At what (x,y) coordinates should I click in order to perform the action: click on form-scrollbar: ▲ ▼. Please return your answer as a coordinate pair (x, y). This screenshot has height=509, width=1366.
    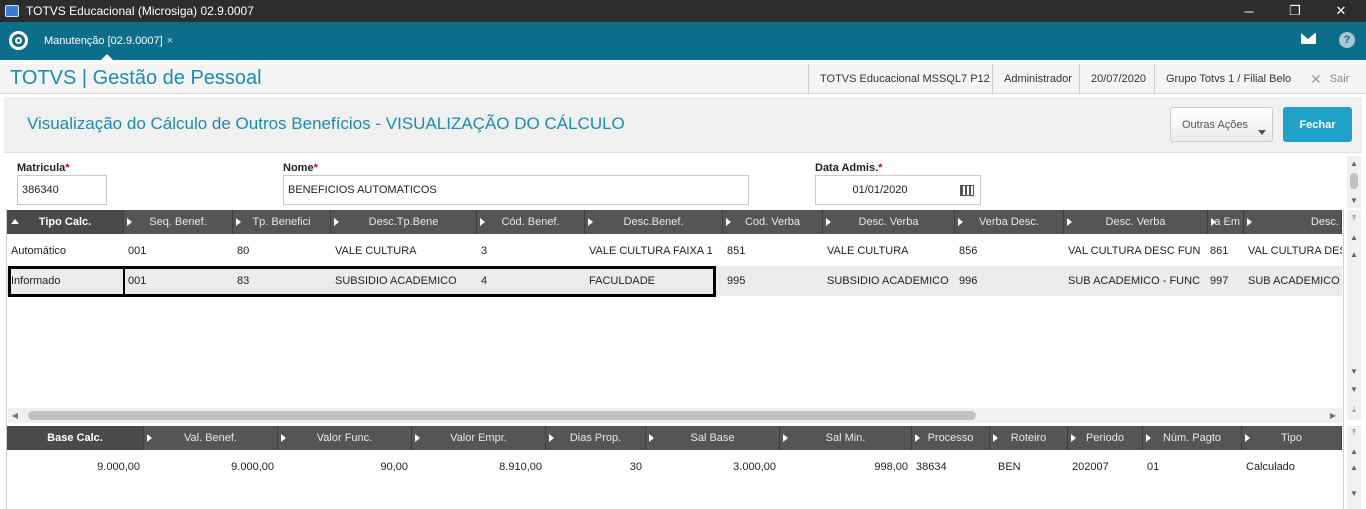
    Looking at the image, I should click on (1354, 182).